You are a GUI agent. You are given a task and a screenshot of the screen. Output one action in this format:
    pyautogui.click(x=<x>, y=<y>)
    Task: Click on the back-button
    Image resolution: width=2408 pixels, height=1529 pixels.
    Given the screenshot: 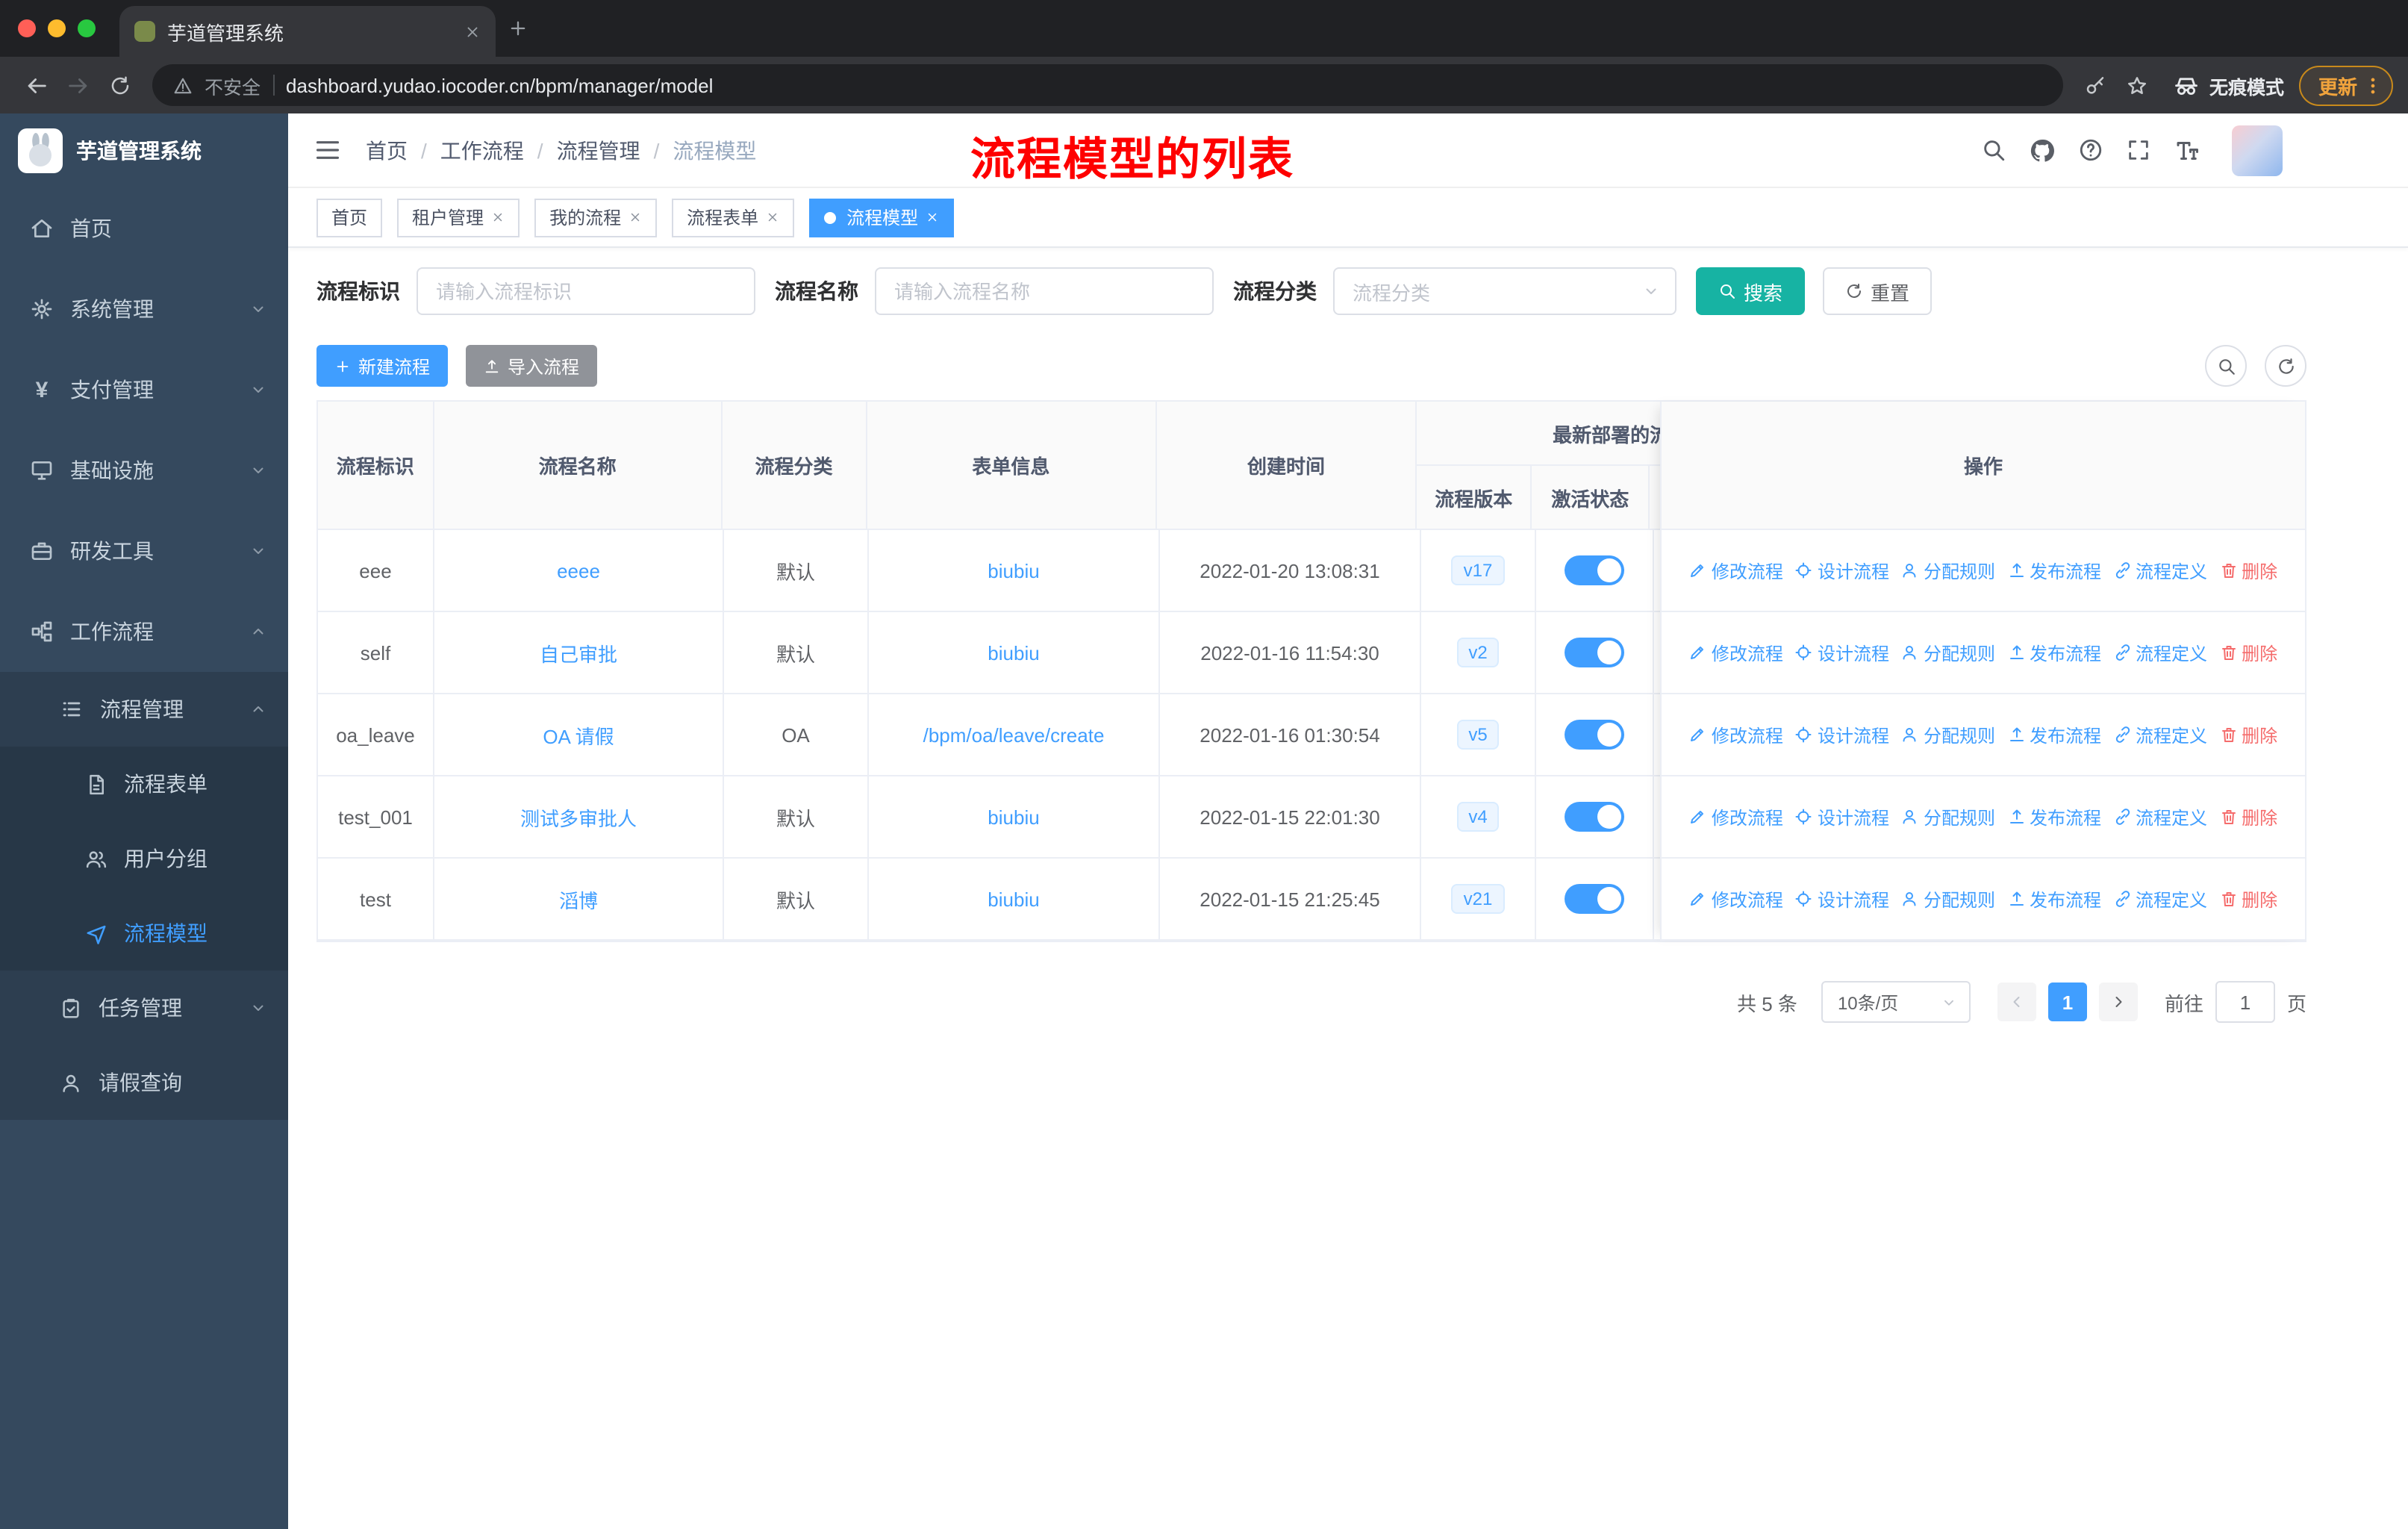 What is the action you would take?
    pyautogui.click(x=36, y=85)
    